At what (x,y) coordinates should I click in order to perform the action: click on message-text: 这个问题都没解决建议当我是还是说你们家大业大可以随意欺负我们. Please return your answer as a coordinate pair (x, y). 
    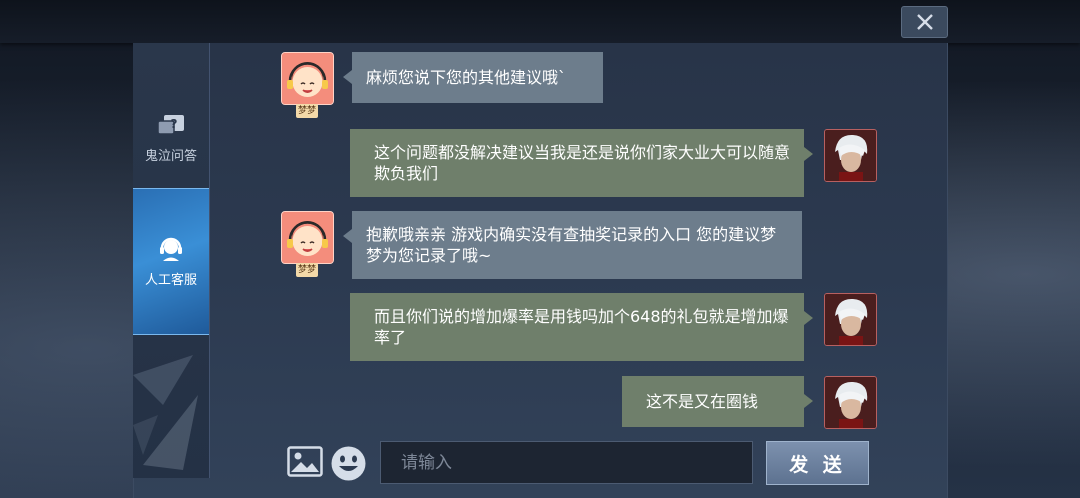
    Looking at the image, I should click on (582, 163).